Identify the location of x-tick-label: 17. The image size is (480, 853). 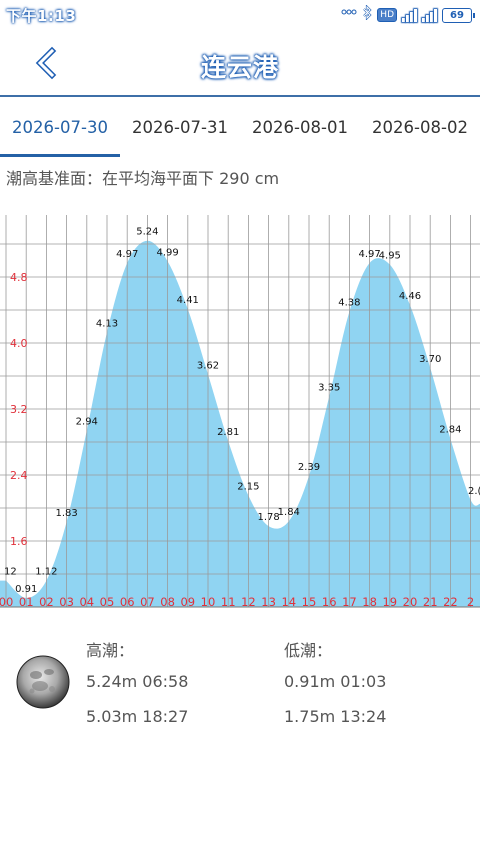
(349, 602).